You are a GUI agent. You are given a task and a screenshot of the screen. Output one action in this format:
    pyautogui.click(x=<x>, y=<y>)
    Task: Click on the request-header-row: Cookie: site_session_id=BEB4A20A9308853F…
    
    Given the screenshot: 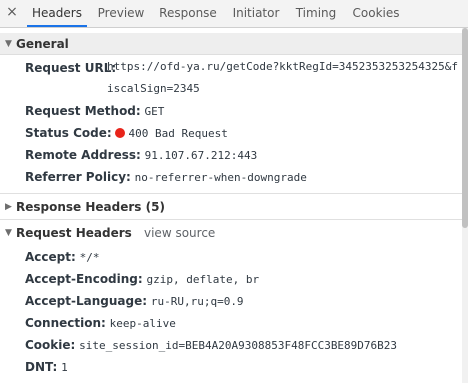 What is the action you would take?
    pyautogui.click(x=211, y=345)
    